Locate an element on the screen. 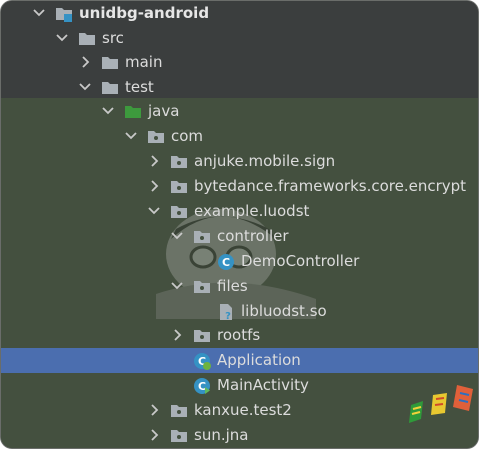 The width and height of the screenshot is (479, 449). tree-row-example-luodst: example.luodst is located at coordinates (239, 211).